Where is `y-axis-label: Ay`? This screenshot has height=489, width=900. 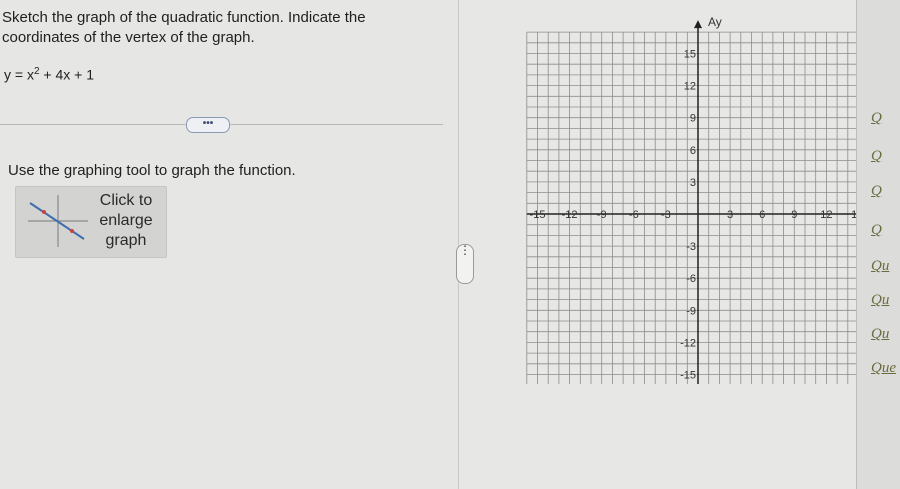 y-axis-label: Ay is located at coordinates (715, 22).